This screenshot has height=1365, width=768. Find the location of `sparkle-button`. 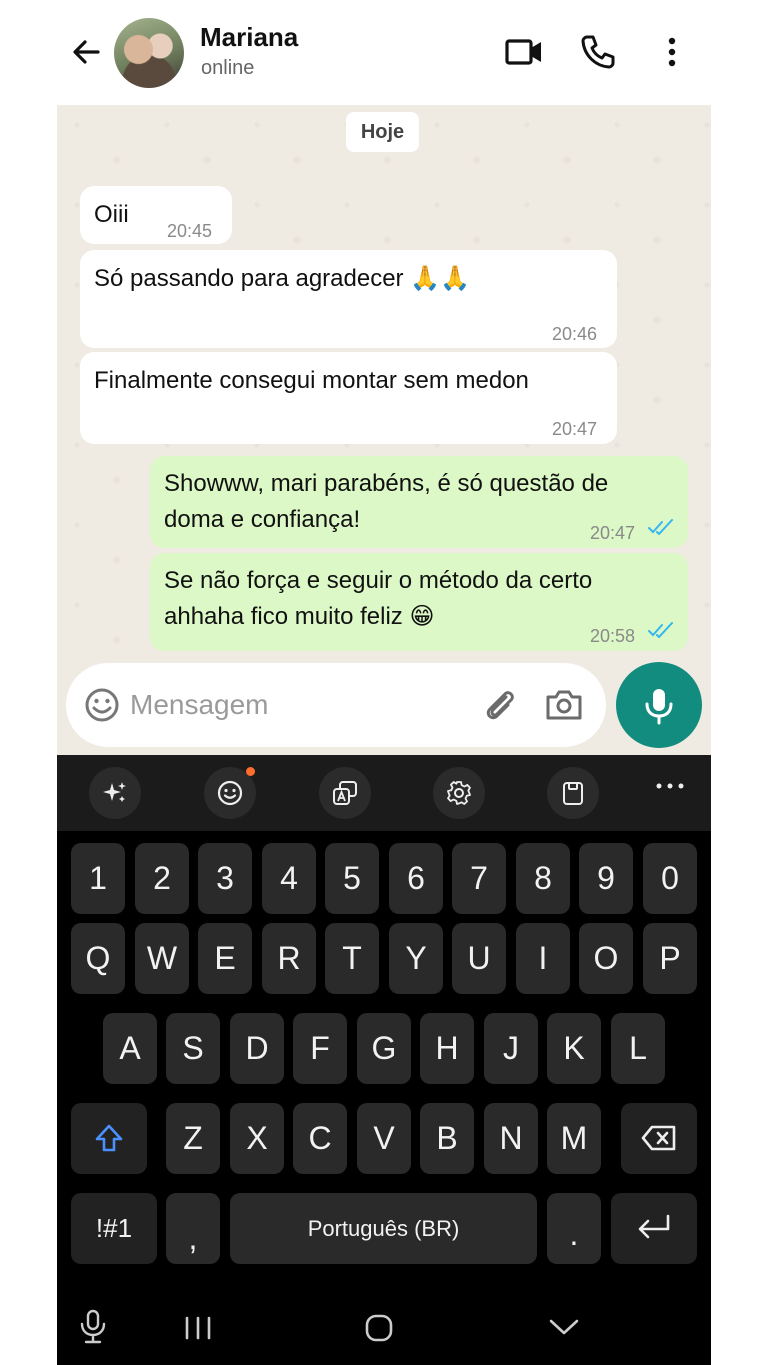

sparkle-button is located at coordinates (115, 793).